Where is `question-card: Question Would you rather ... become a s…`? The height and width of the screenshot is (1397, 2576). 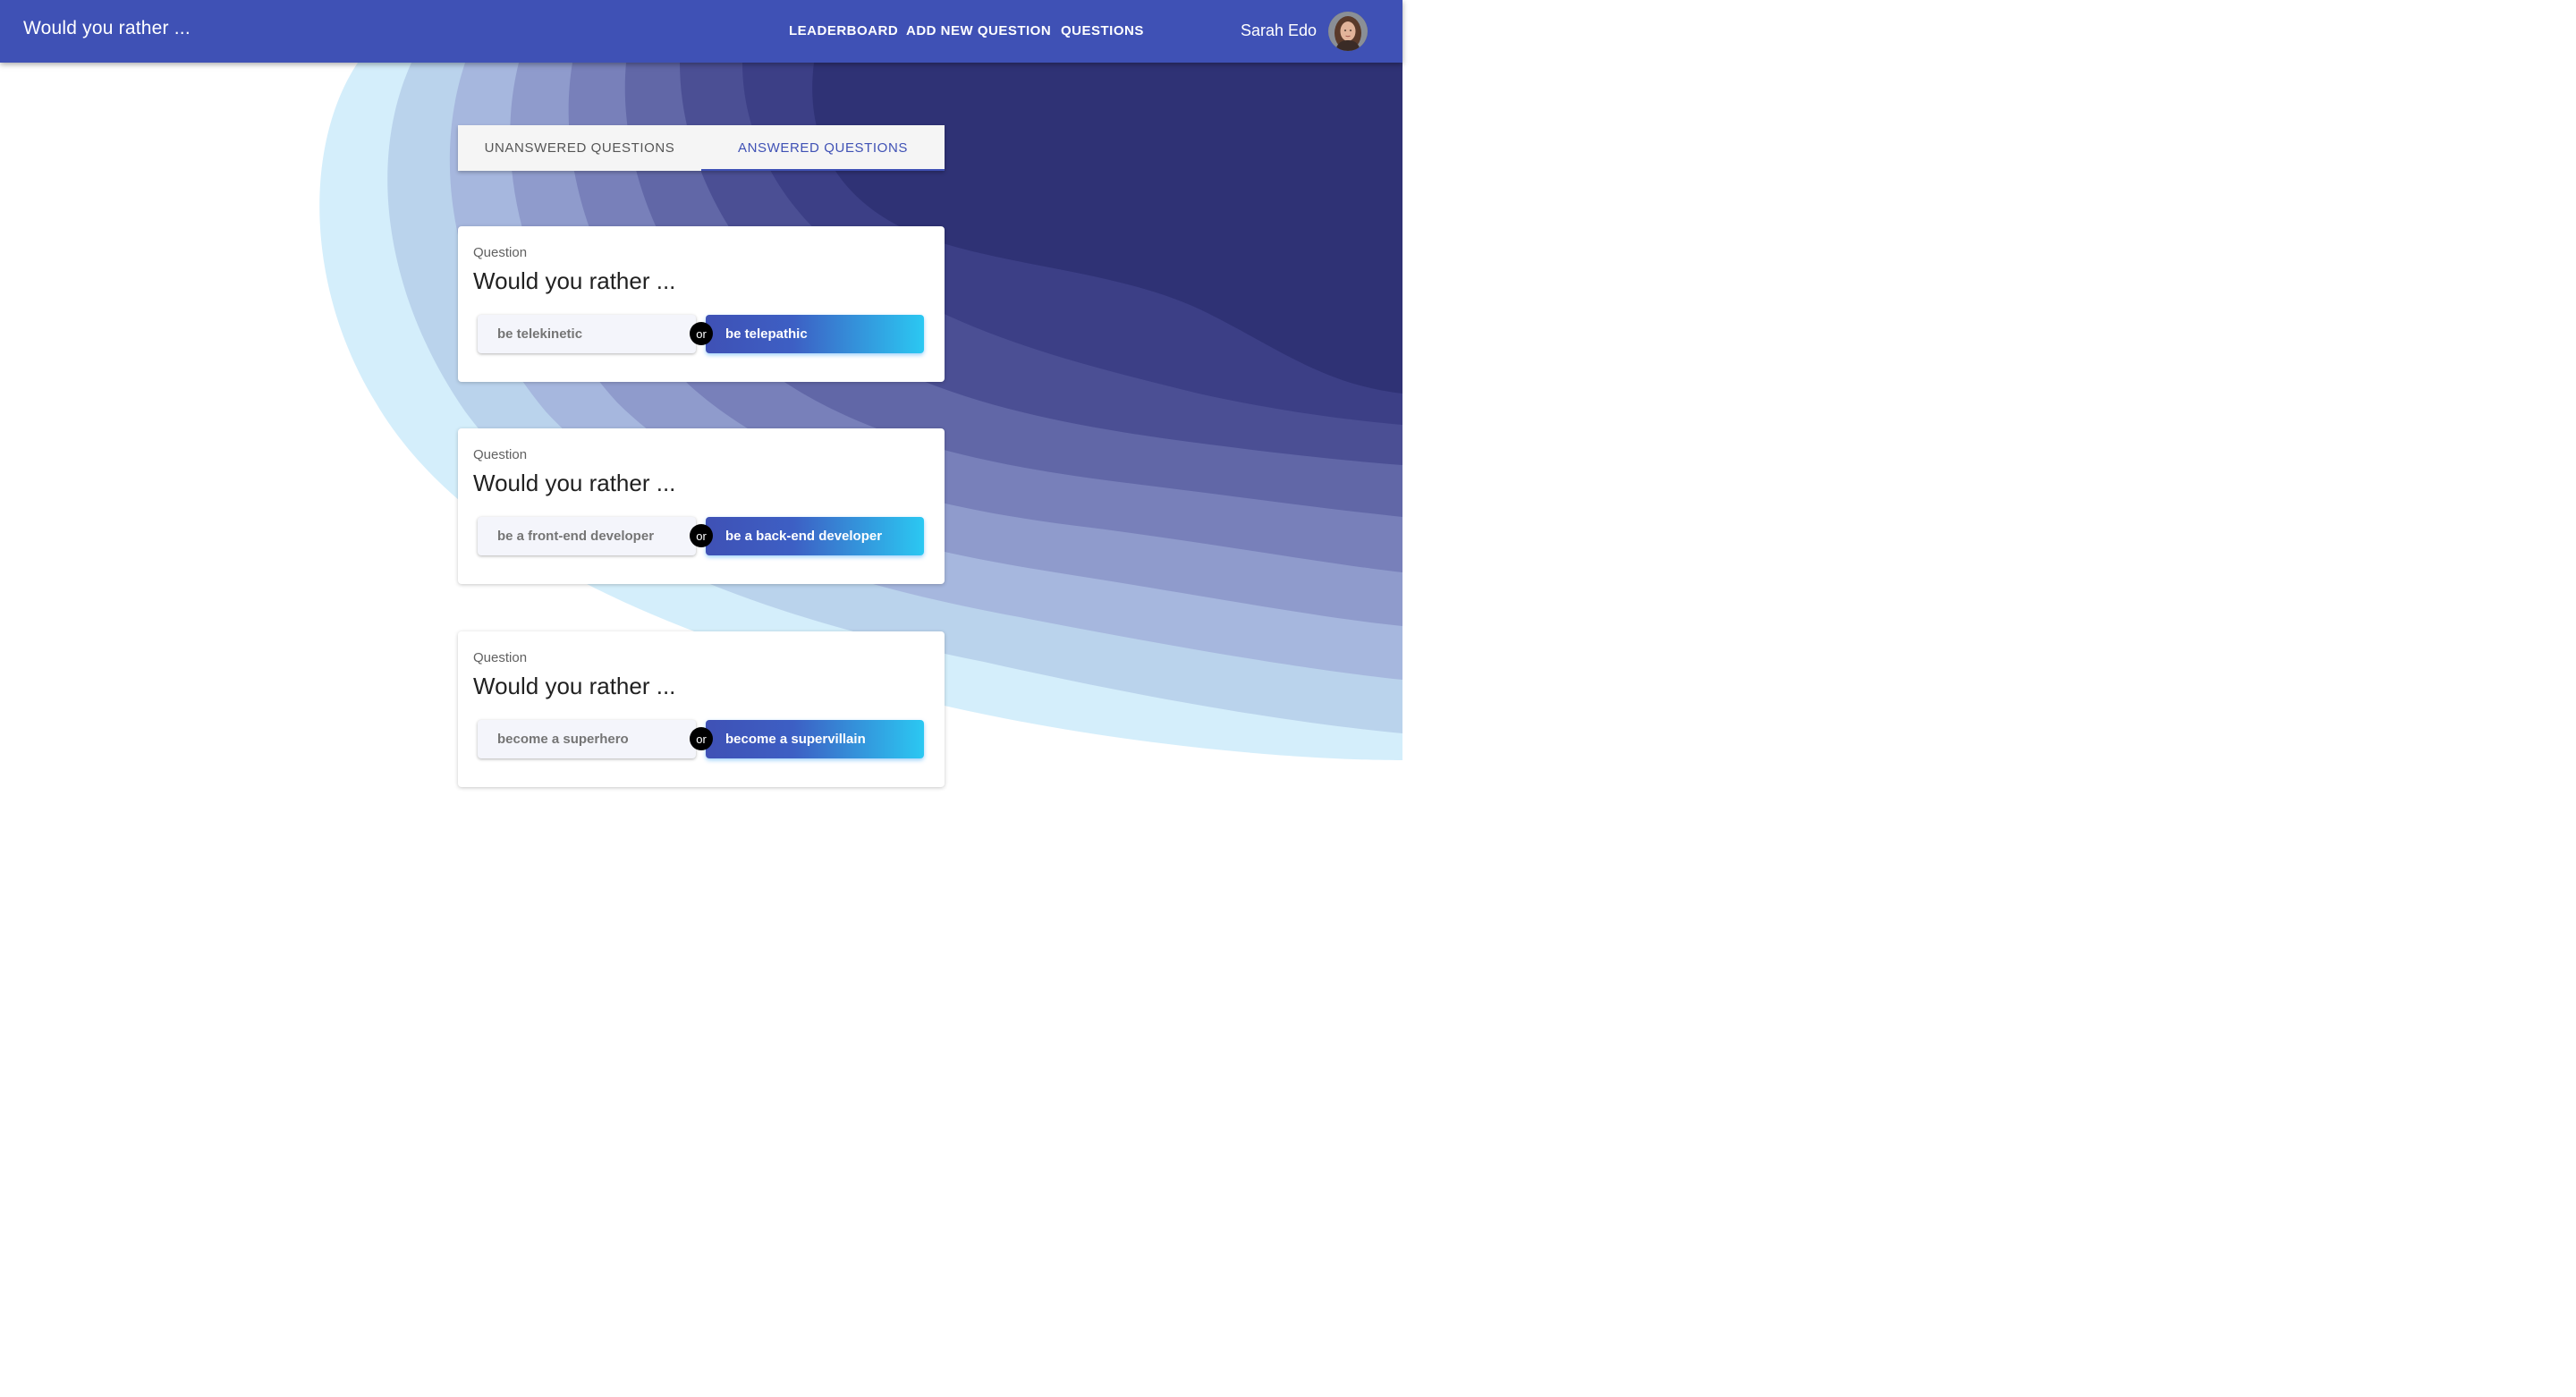 question-card: Question Would you rather ... become a s… is located at coordinates (701, 709).